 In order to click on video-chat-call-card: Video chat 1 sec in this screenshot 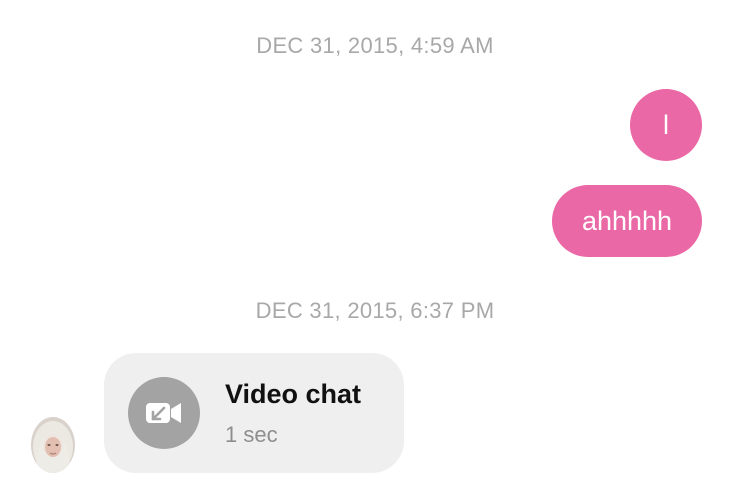, I will do `click(254, 413)`.